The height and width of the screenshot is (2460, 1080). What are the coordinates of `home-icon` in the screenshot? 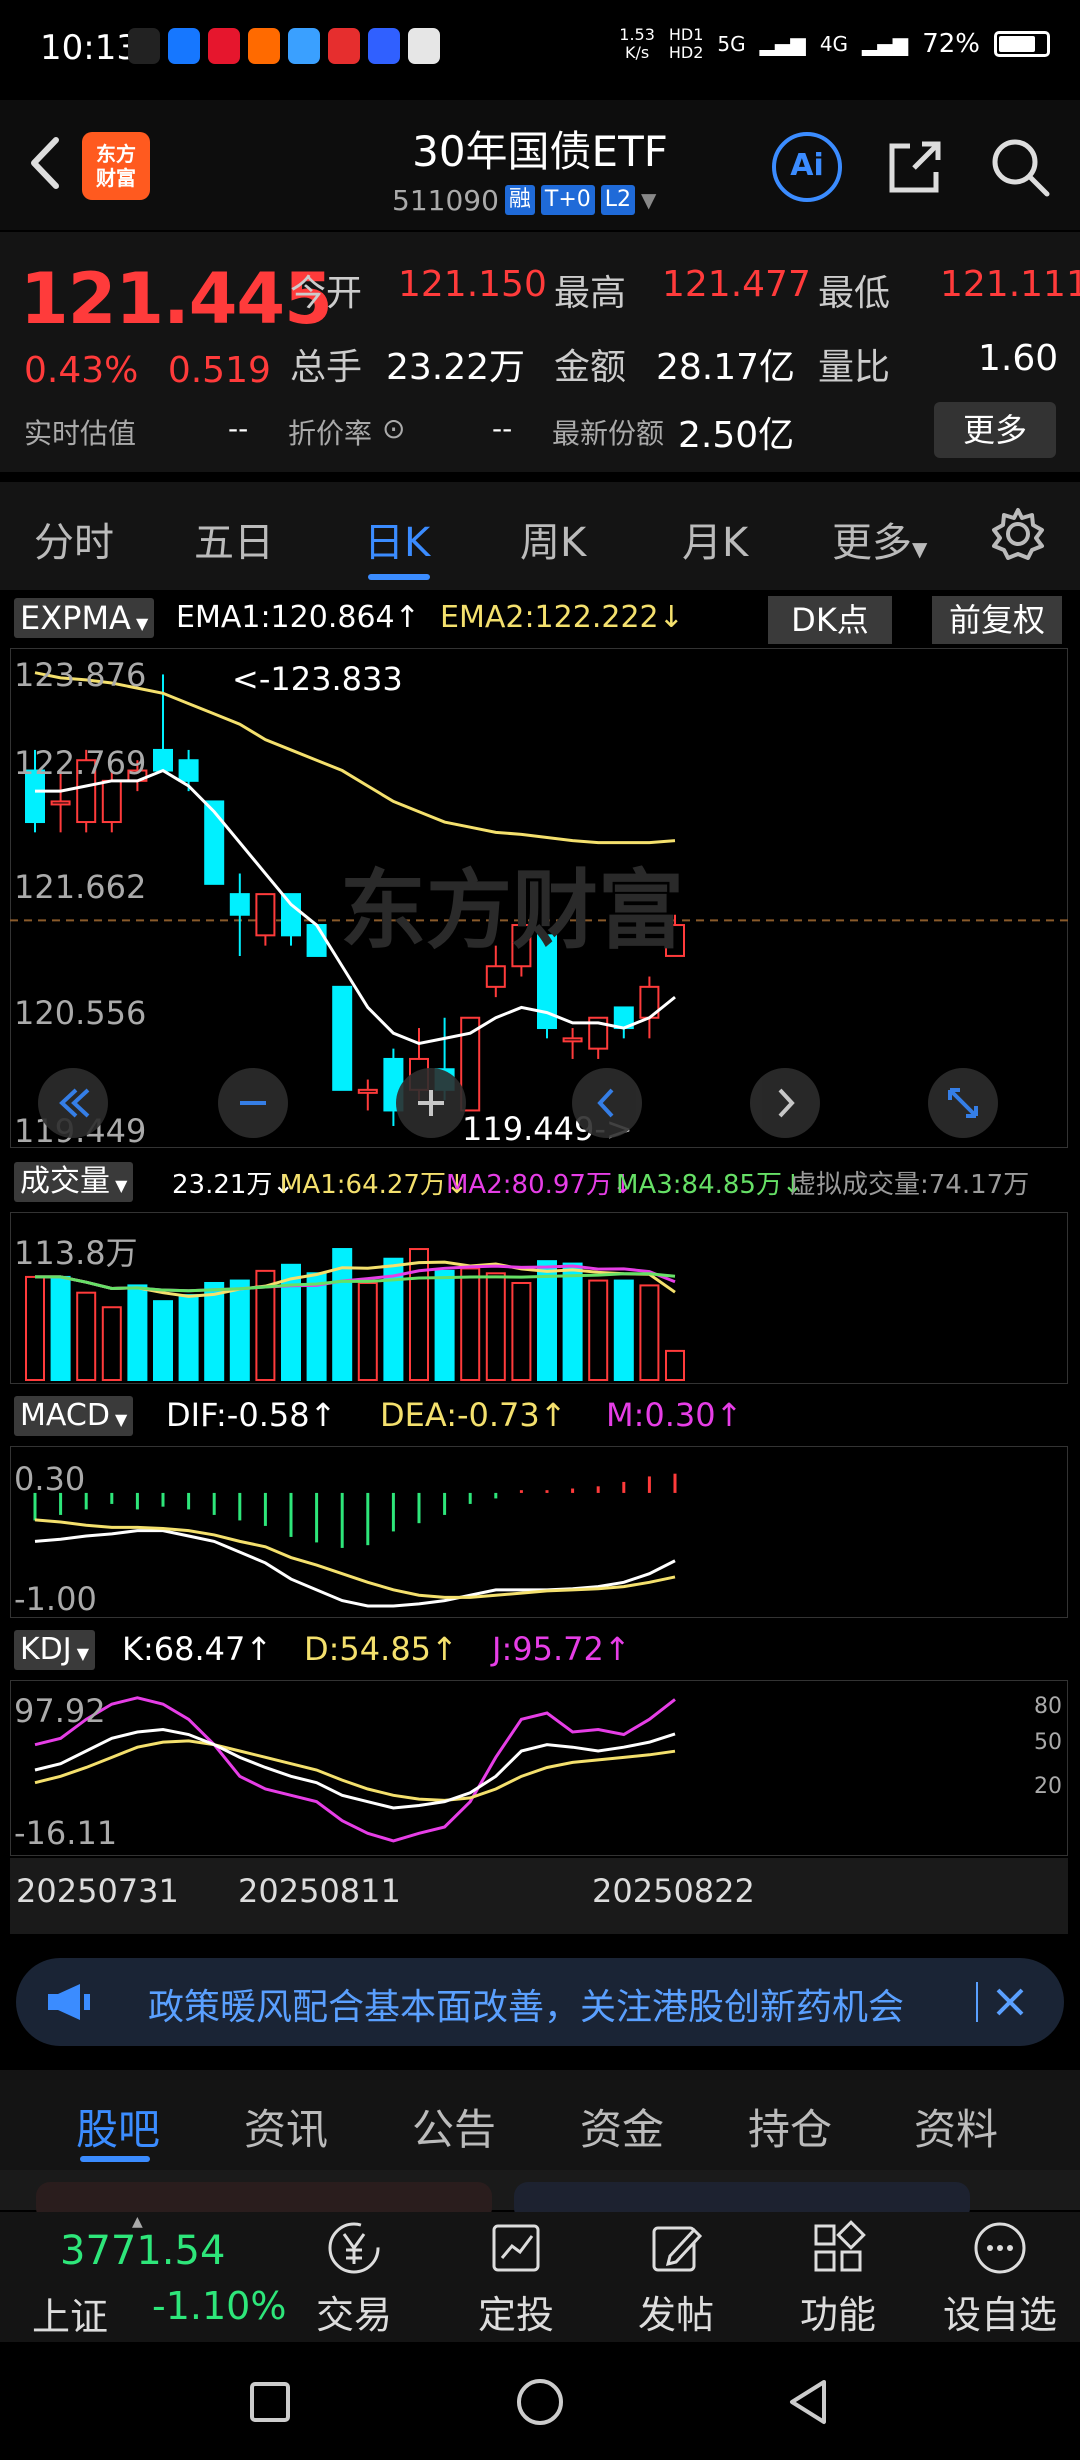 It's located at (540, 2402).